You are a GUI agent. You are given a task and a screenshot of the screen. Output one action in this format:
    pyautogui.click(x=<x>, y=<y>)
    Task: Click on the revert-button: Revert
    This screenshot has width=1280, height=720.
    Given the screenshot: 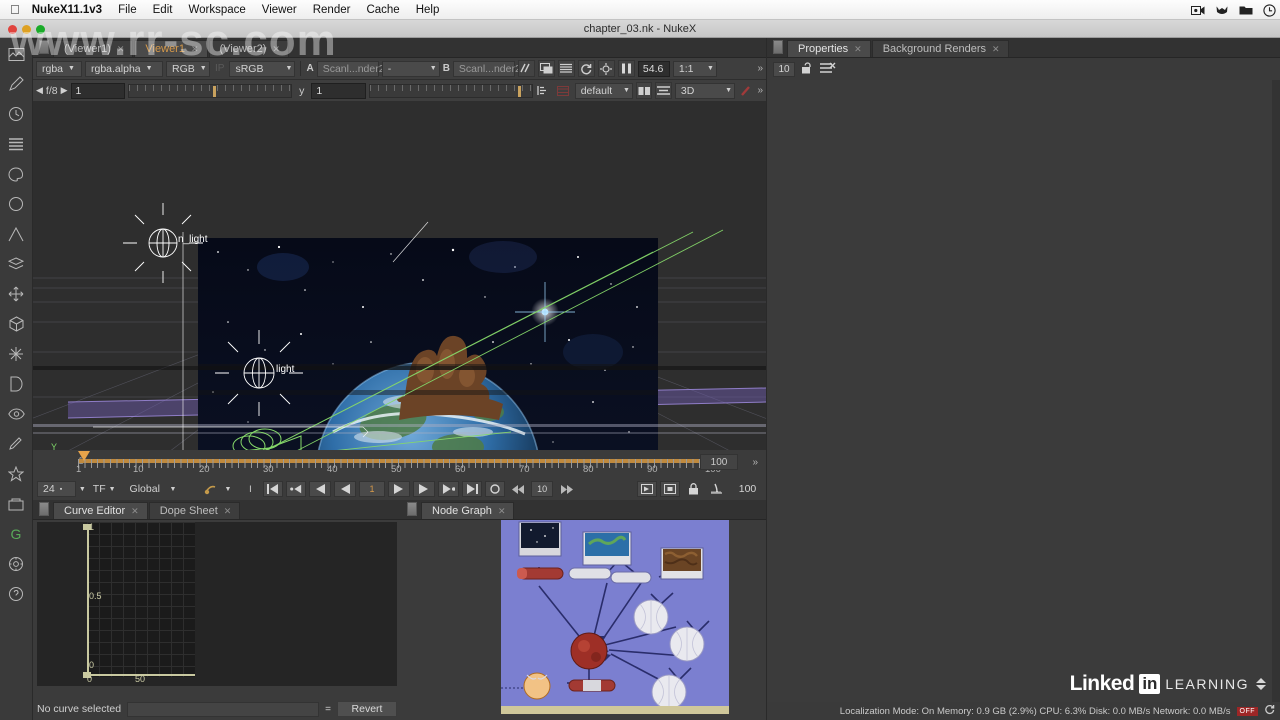 What is the action you would take?
    pyautogui.click(x=367, y=709)
    